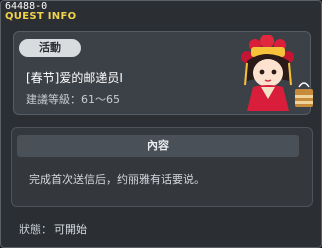 This screenshot has height=248, width=322. What do you see at coordinates (41, 16) in the screenshot?
I see `window-title: QUEST INFO` at bounding box center [41, 16].